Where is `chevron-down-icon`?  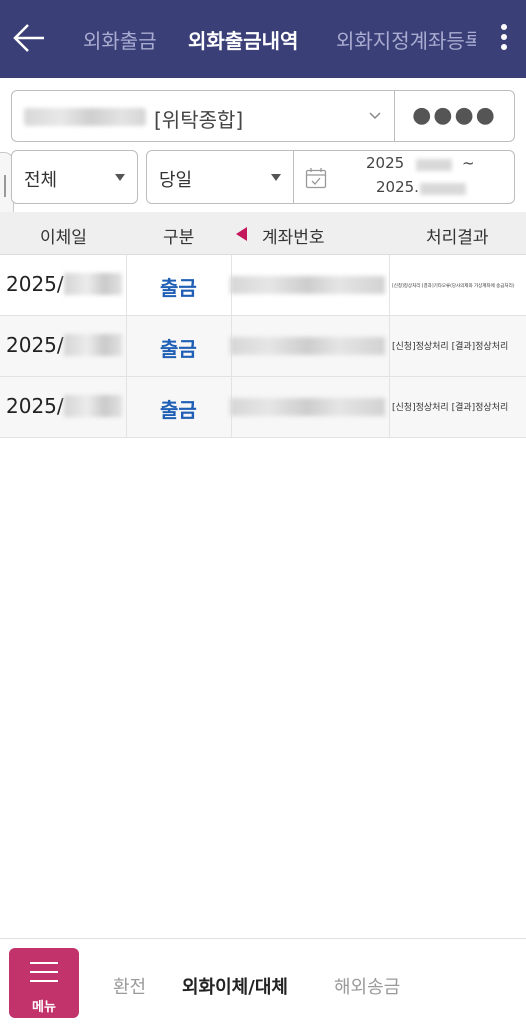
chevron-down-icon is located at coordinates (375, 116).